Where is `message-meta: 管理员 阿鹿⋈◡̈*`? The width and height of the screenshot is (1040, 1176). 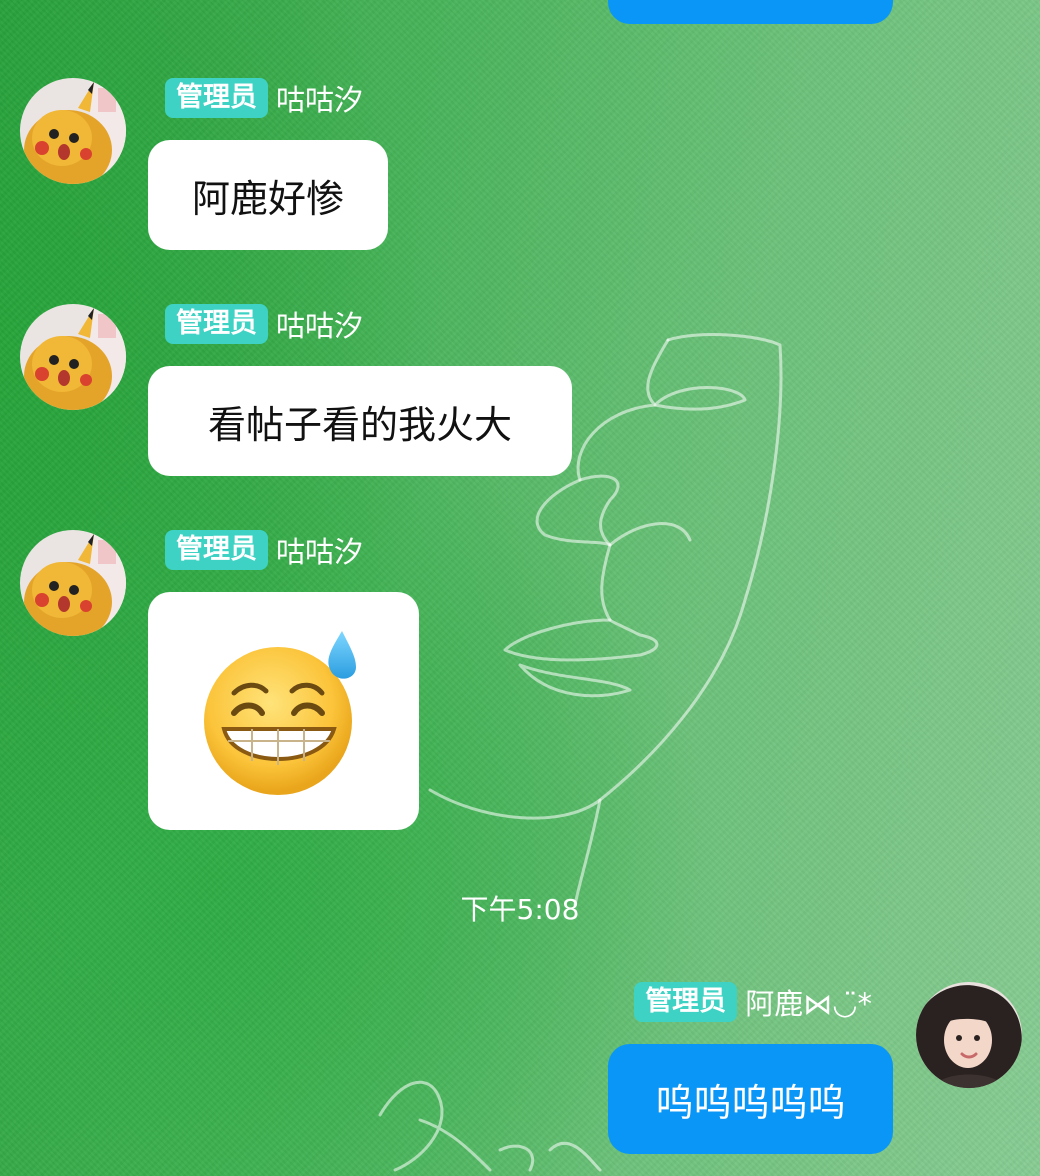 message-meta: 管理员 阿鹿⋈◡̈* is located at coordinates (753, 1002).